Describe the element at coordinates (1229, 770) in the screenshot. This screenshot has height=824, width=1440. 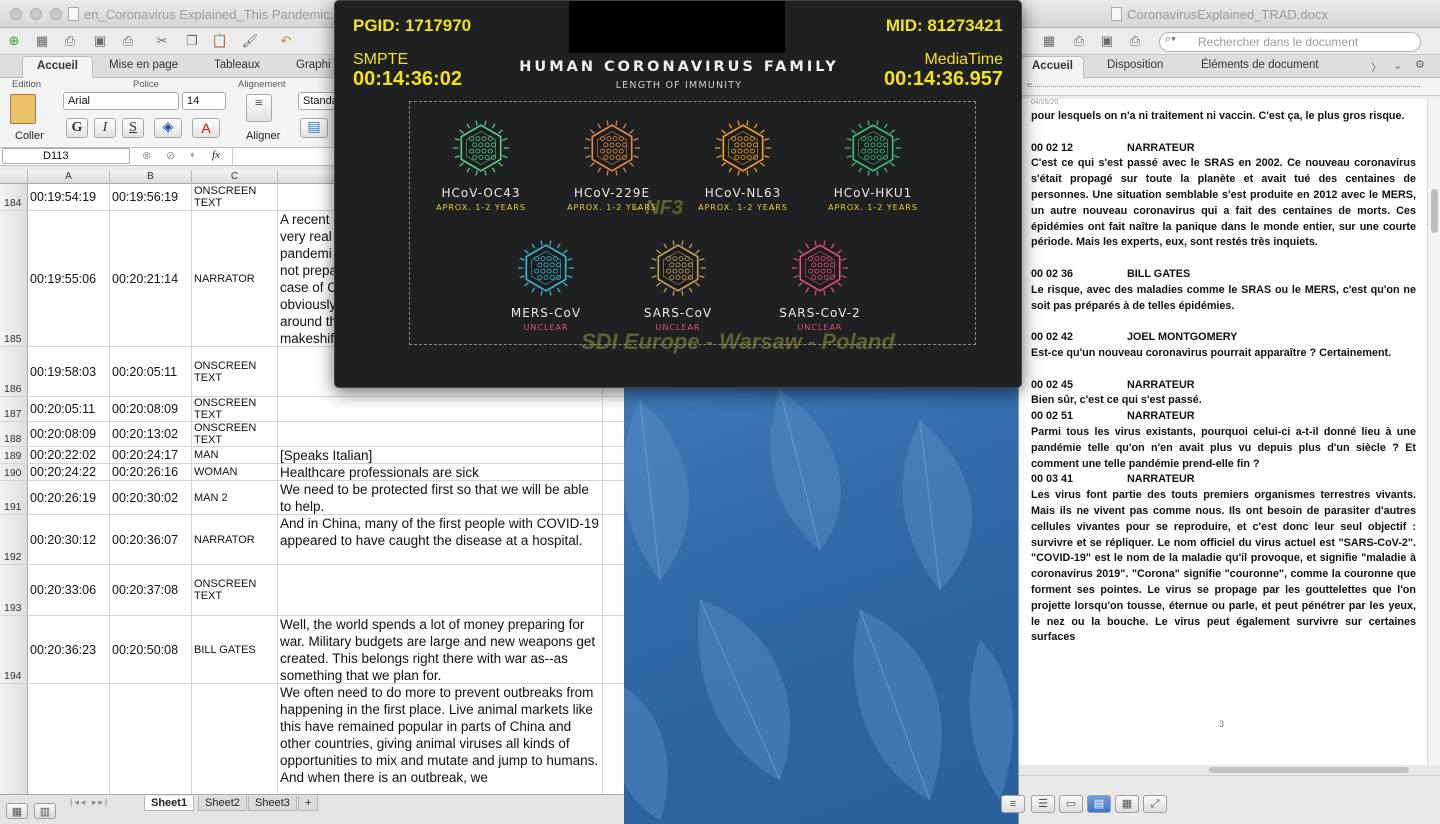
I see `word-horizontal-scrollbar` at that location.